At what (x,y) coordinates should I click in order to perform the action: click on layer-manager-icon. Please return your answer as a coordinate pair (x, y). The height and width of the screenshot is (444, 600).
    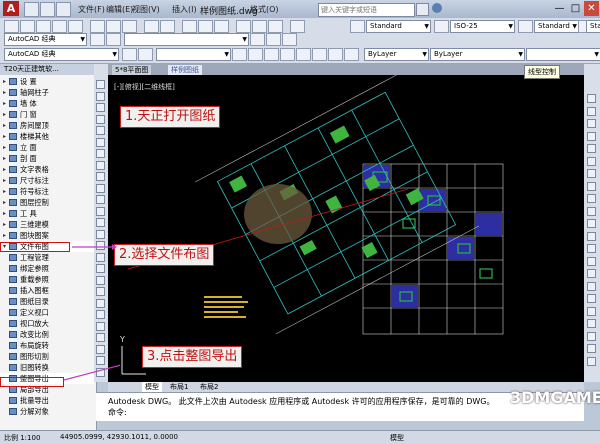
    Looking at the image, I should click on (113, 39).